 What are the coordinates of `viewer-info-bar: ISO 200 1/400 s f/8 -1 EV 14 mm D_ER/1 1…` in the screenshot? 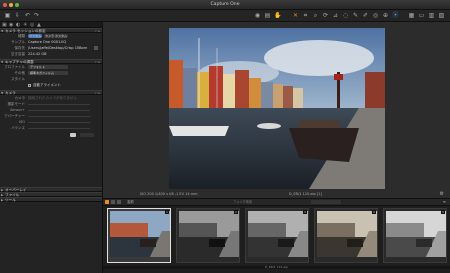 It's located at (276, 194).